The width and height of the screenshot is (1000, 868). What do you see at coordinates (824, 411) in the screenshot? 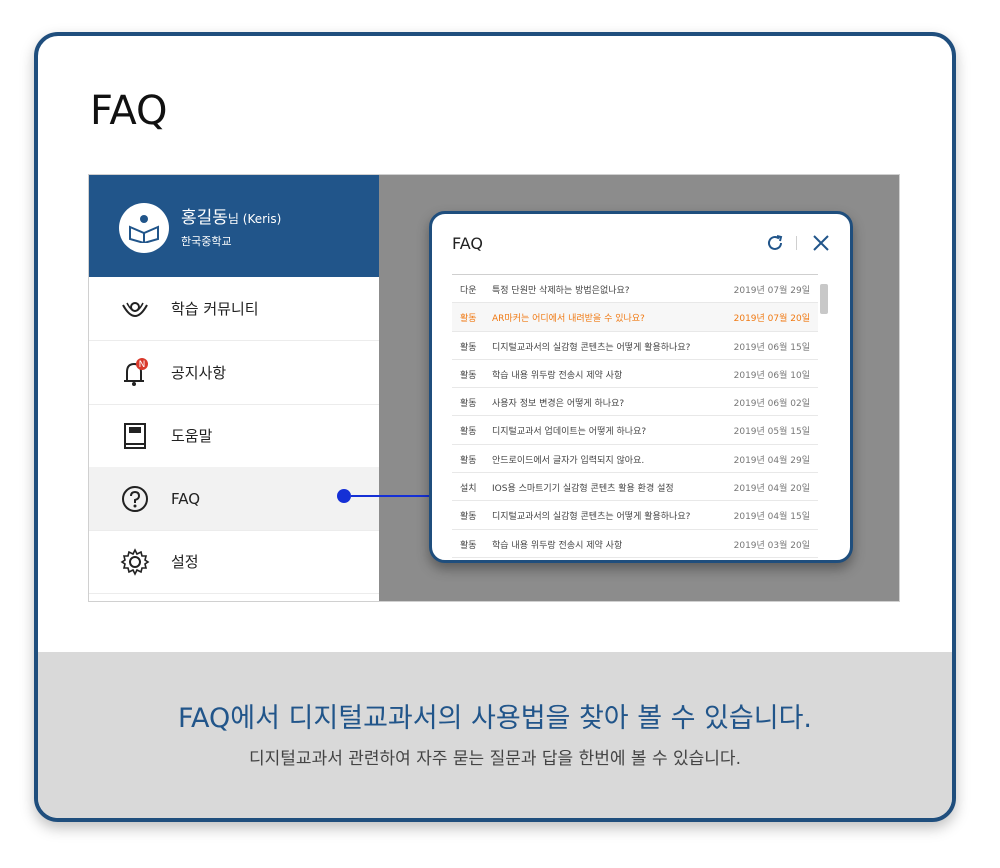
I see `scrollbar` at bounding box center [824, 411].